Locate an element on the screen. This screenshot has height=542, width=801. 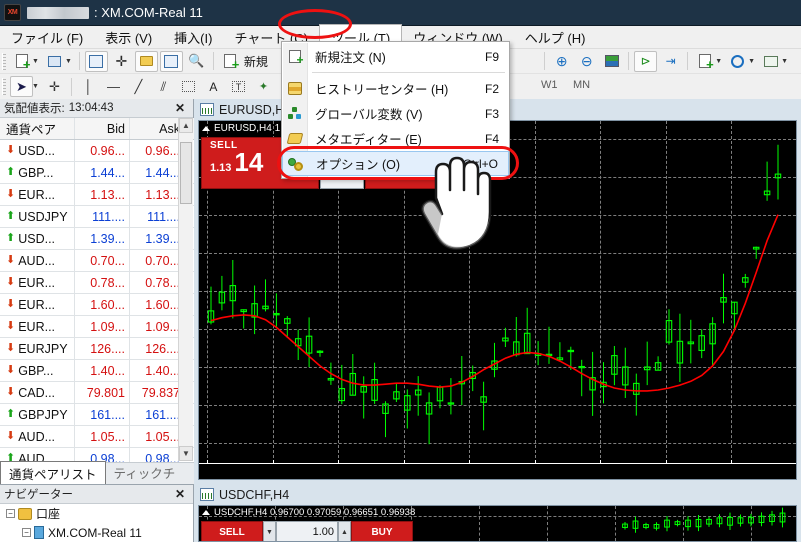
menu-option-global-variables: グローバル変数 (V) F3 is located at coordinates (395, 113).